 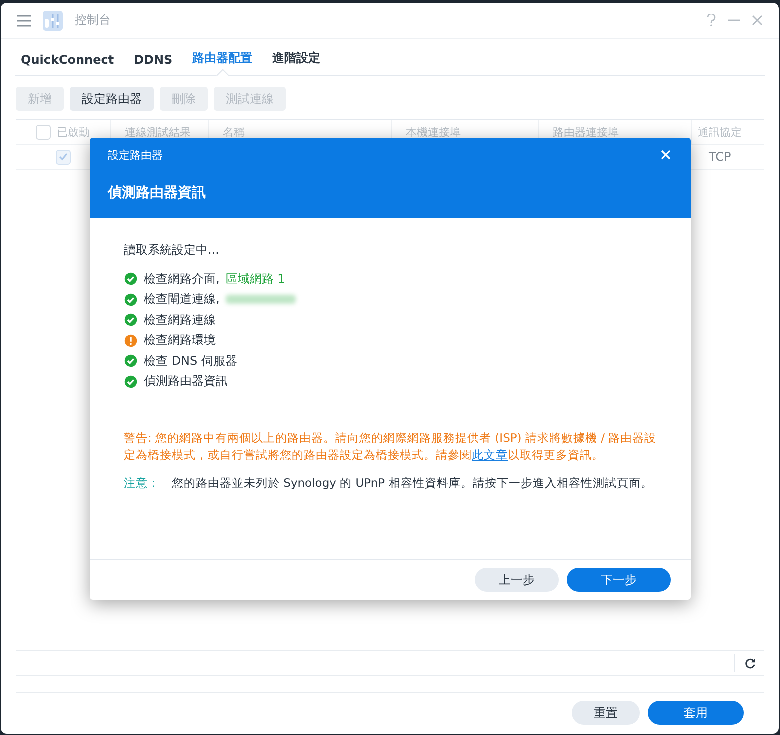 I want to click on check-label: 檢查網路環境, so click(x=180, y=341).